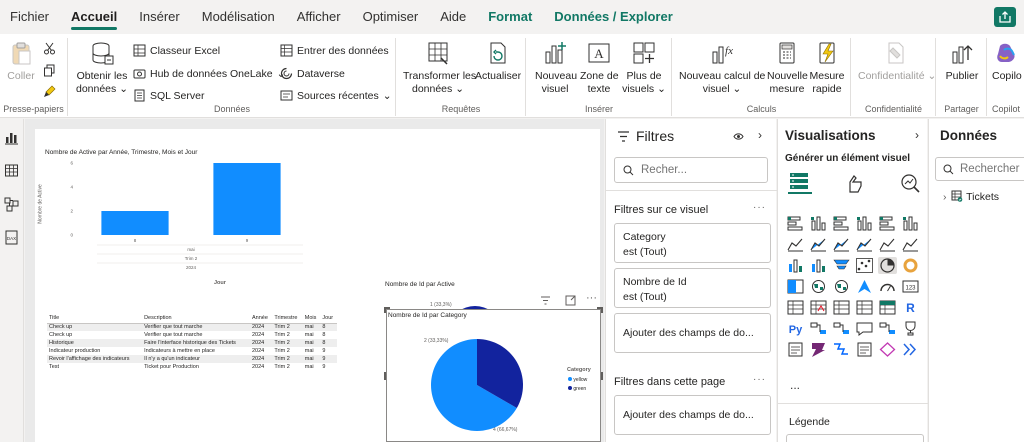 Image resolution: width=1024 pixels, height=442 pixels. I want to click on eye-icon, so click(738, 136).